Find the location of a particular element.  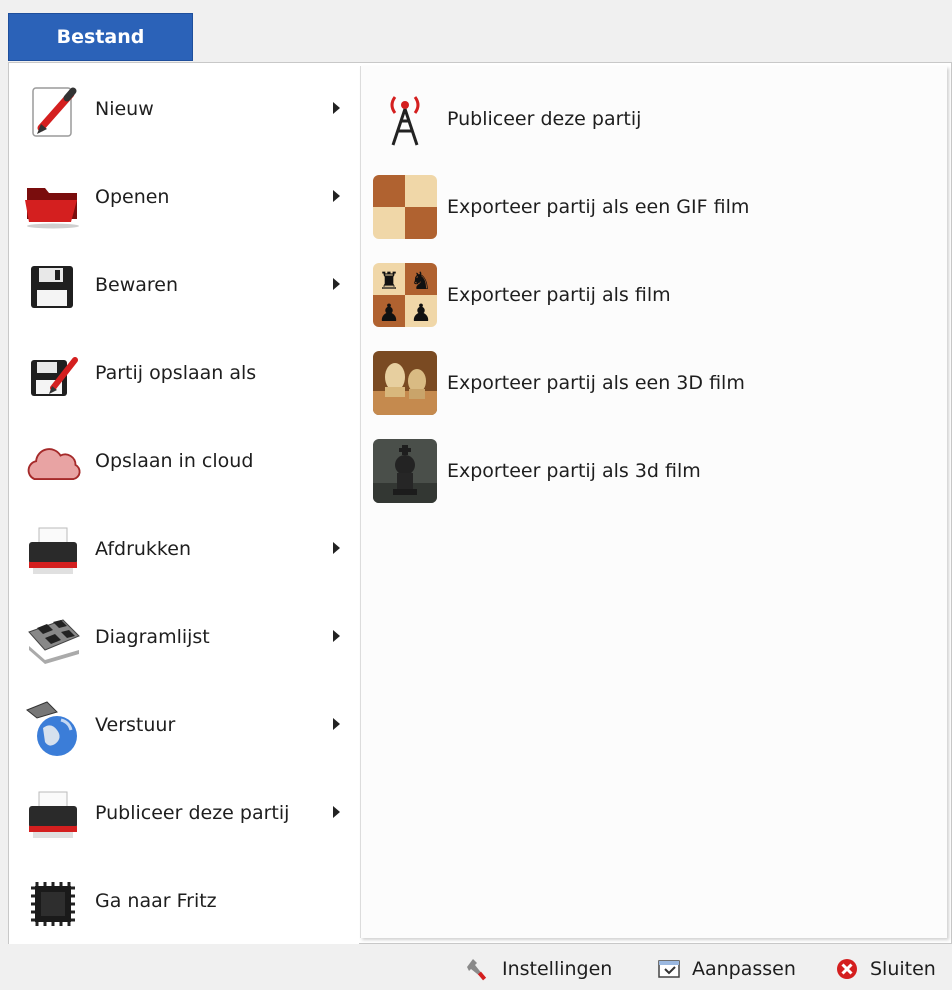

backstage-footer: Instellingen Aanpassen Sluiten is located at coordinates (476, 967).